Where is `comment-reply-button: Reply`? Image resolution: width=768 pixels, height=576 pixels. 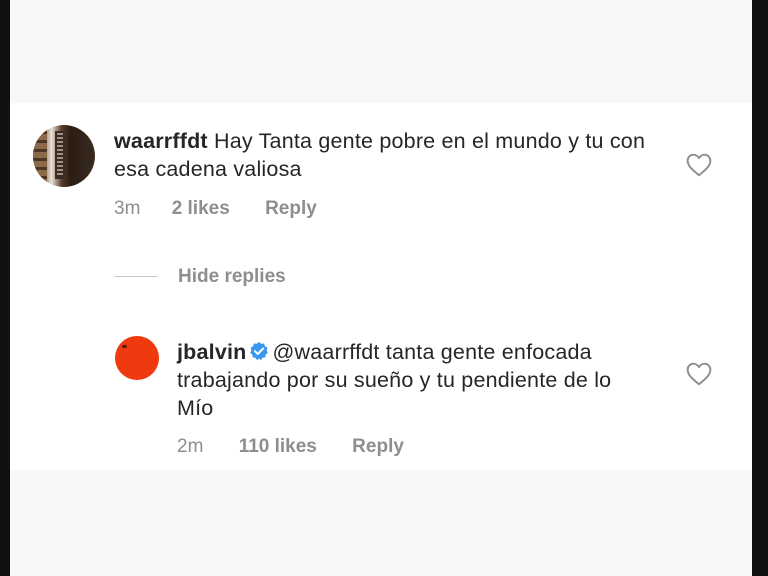
comment-reply-button: Reply is located at coordinates (291, 209).